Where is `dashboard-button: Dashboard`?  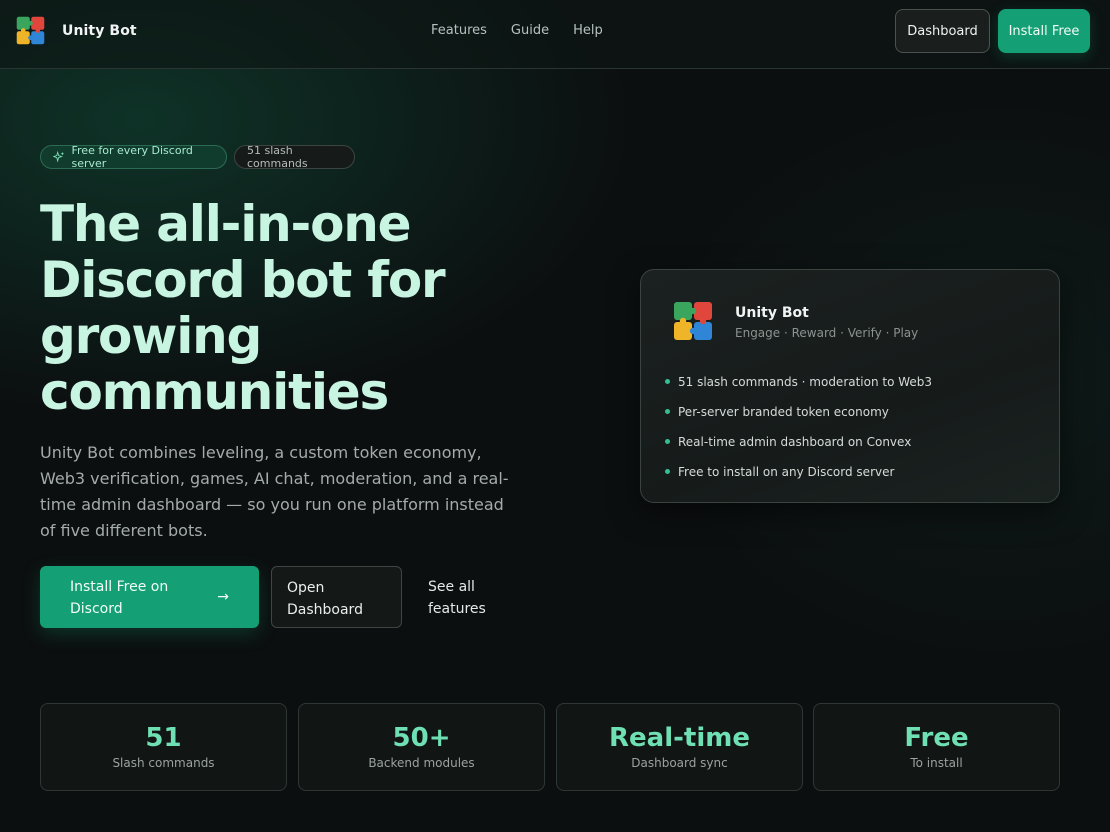 dashboard-button: Dashboard is located at coordinates (942, 31).